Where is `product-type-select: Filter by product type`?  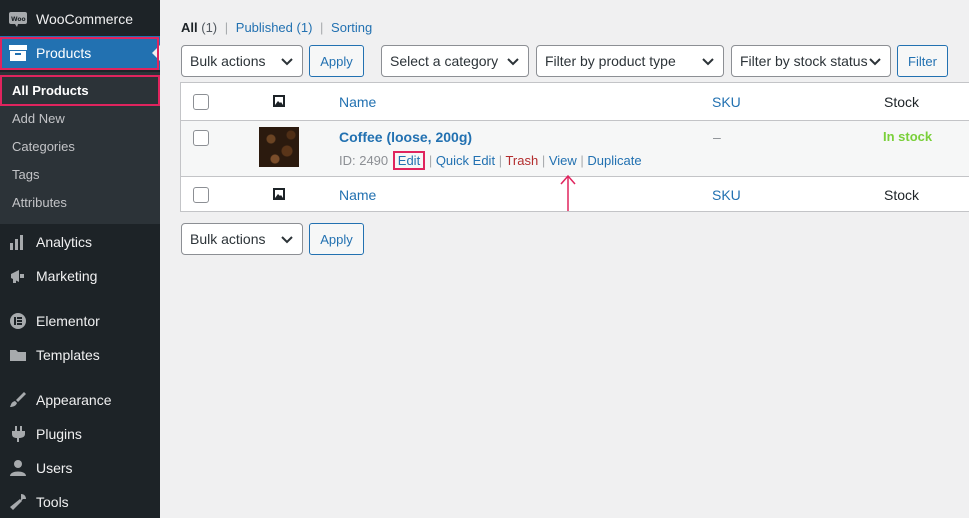 product-type-select: Filter by product type is located at coordinates (630, 61).